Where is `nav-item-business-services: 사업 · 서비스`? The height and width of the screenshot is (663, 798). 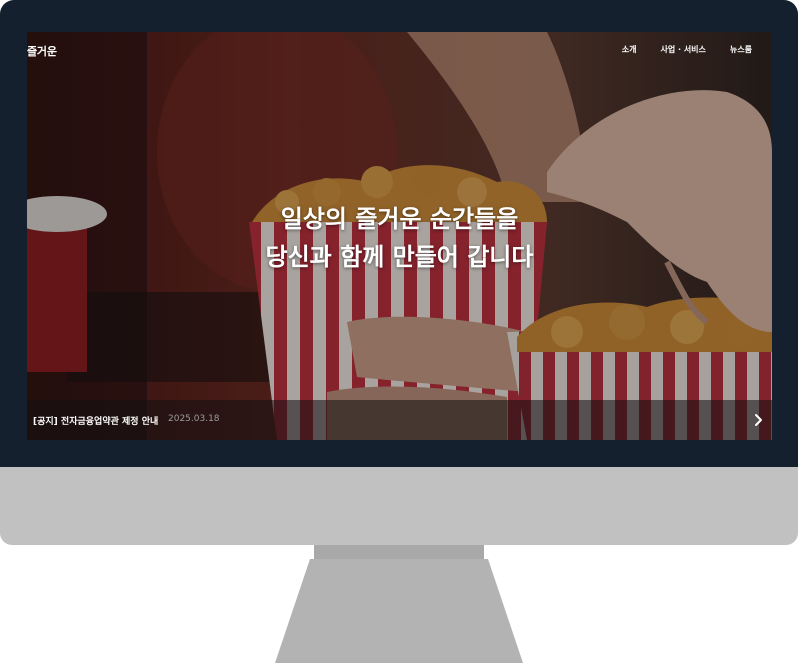 nav-item-business-services: 사업 · 서비스 is located at coordinates (682, 49).